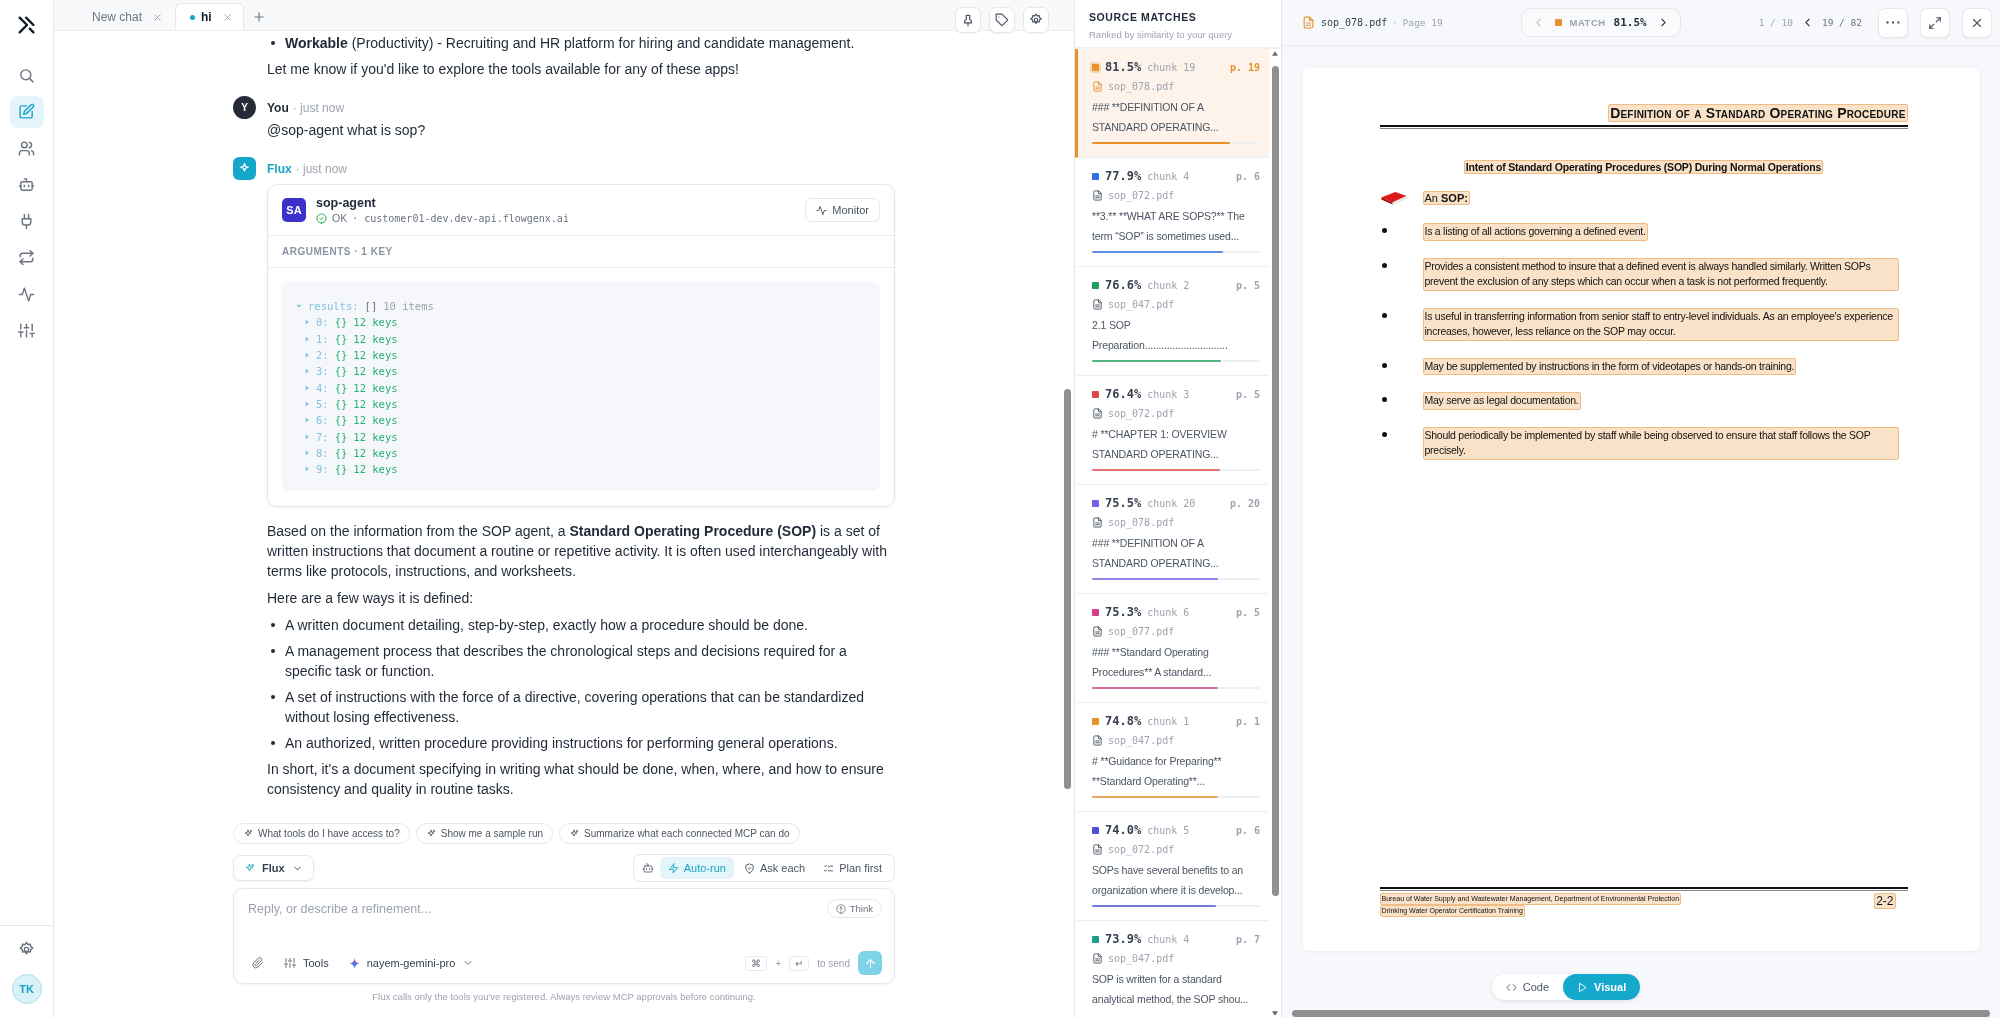 This screenshot has height=1018, width=2000. What do you see at coordinates (1446, 197) in the screenshot?
I see `document-text: An SOP:` at bounding box center [1446, 197].